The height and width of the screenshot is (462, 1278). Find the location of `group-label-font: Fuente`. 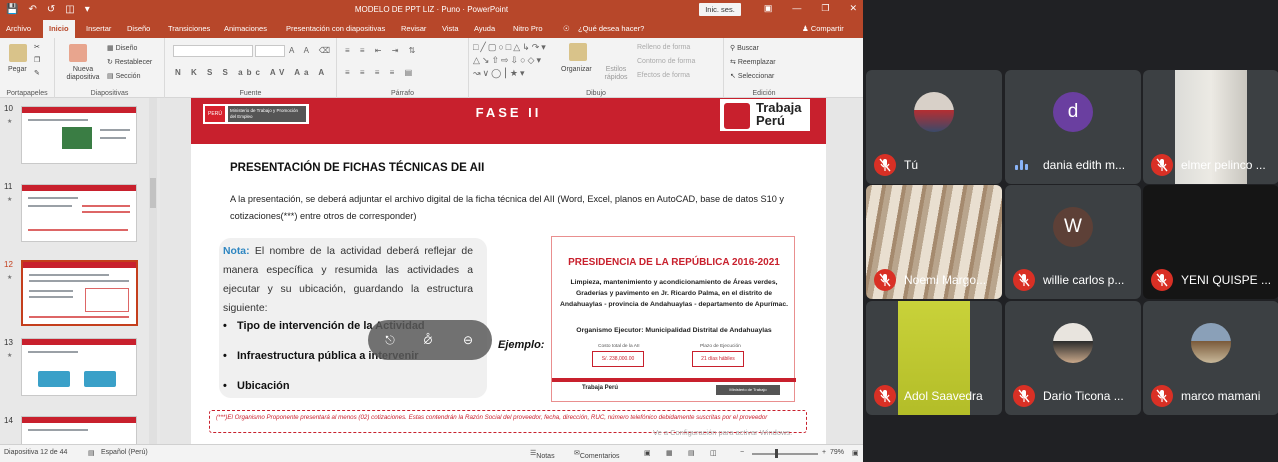

group-label-font: Fuente is located at coordinates (250, 93).